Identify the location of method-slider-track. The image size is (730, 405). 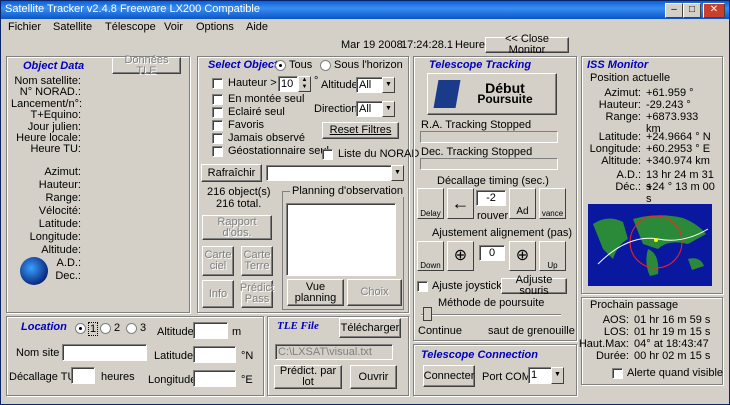
(491, 315).